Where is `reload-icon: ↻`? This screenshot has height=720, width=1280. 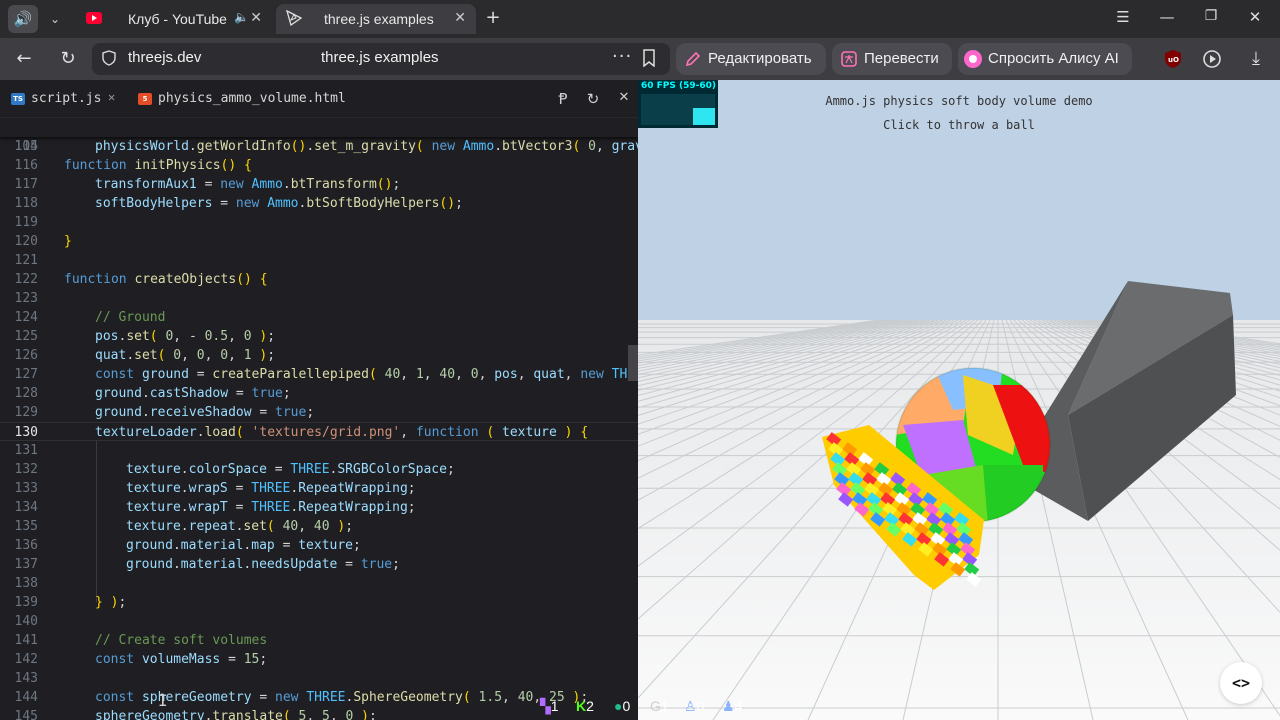 reload-icon: ↻ is located at coordinates (68, 59).